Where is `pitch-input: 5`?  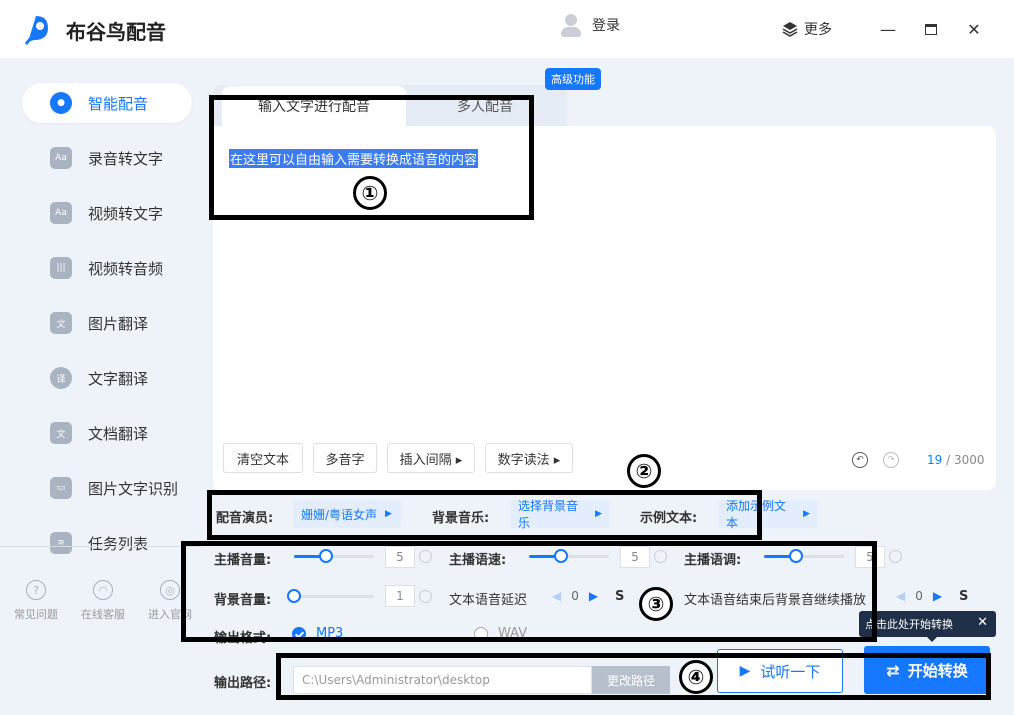
pitch-input: 5 is located at coordinates (870, 557).